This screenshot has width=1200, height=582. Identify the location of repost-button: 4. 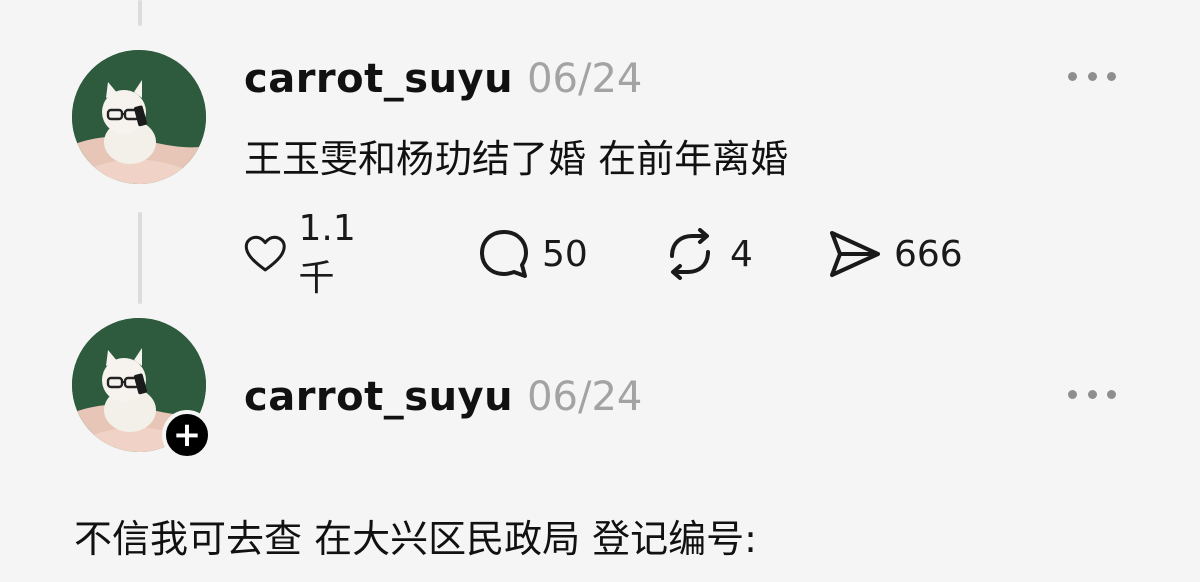
(707, 254).